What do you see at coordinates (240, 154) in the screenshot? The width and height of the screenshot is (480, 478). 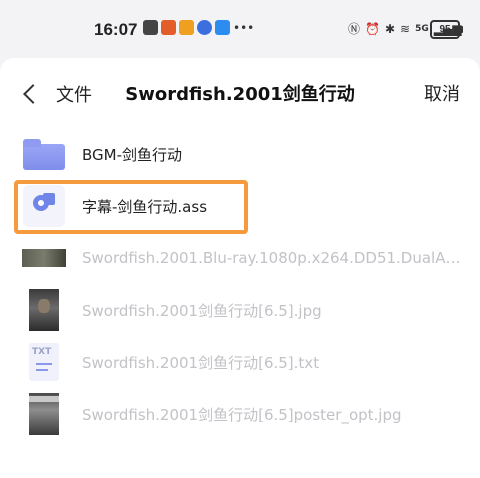 I see `list-item: BGM-剑鱼行动` at bounding box center [240, 154].